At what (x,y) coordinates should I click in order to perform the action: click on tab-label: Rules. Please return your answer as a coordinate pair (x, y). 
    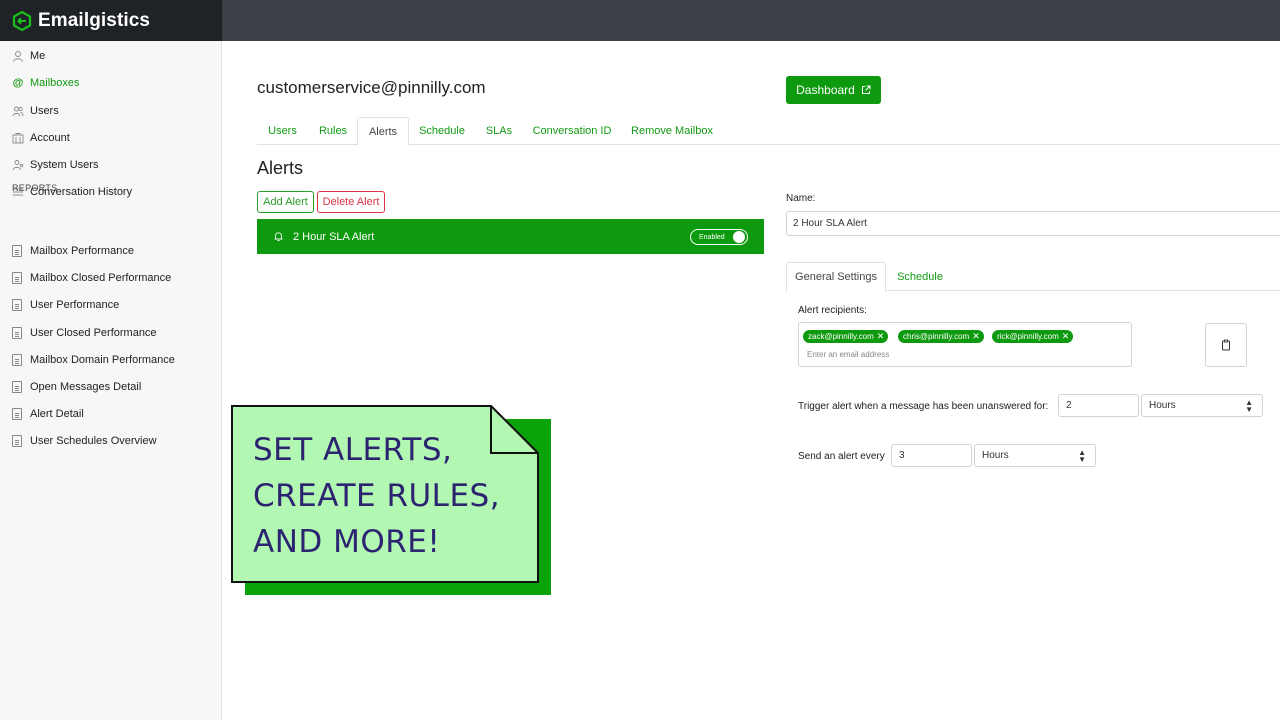
    Looking at the image, I should click on (333, 131).